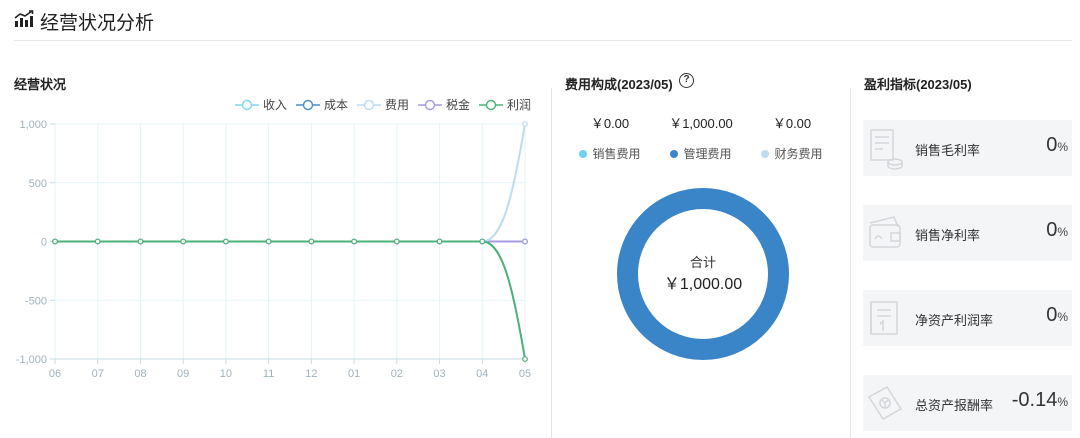 The width and height of the screenshot is (1080, 438). What do you see at coordinates (1034, 400) in the screenshot?
I see `kpi-value: -0.14` at bounding box center [1034, 400].